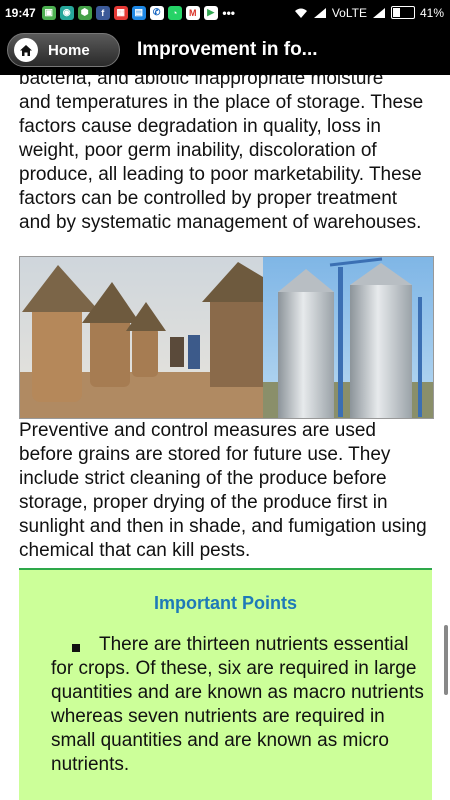 The height and width of the screenshot is (800, 450). Describe the element at coordinates (349, 12) in the screenshot. I see `network-label: VoLTE` at that location.